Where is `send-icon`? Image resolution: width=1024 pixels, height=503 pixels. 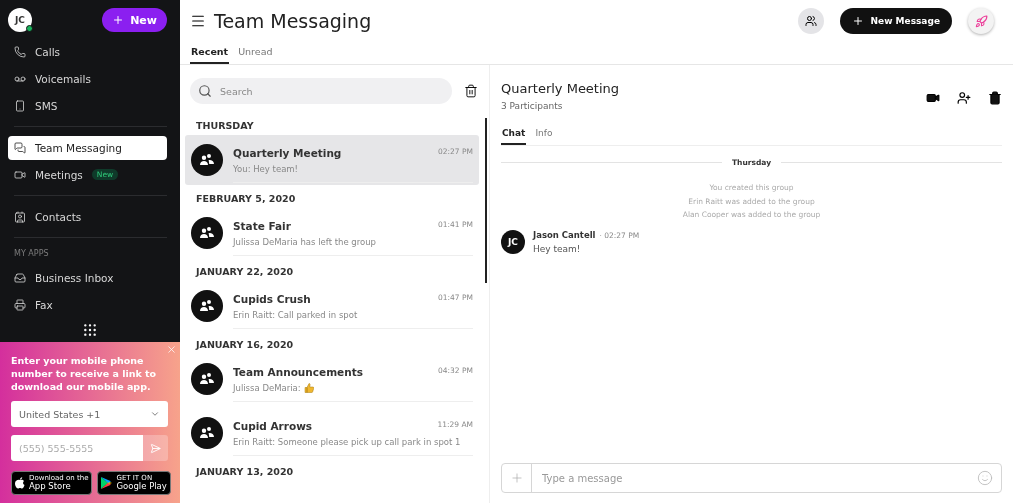 send-icon is located at coordinates (155, 448).